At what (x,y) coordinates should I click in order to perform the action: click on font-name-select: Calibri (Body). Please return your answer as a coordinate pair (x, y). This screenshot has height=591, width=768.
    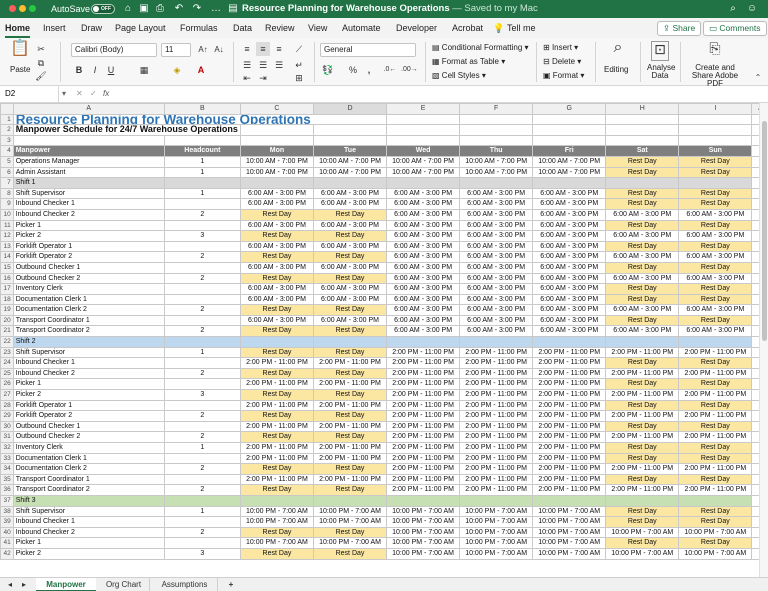
    Looking at the image, I should click on (114, 50).